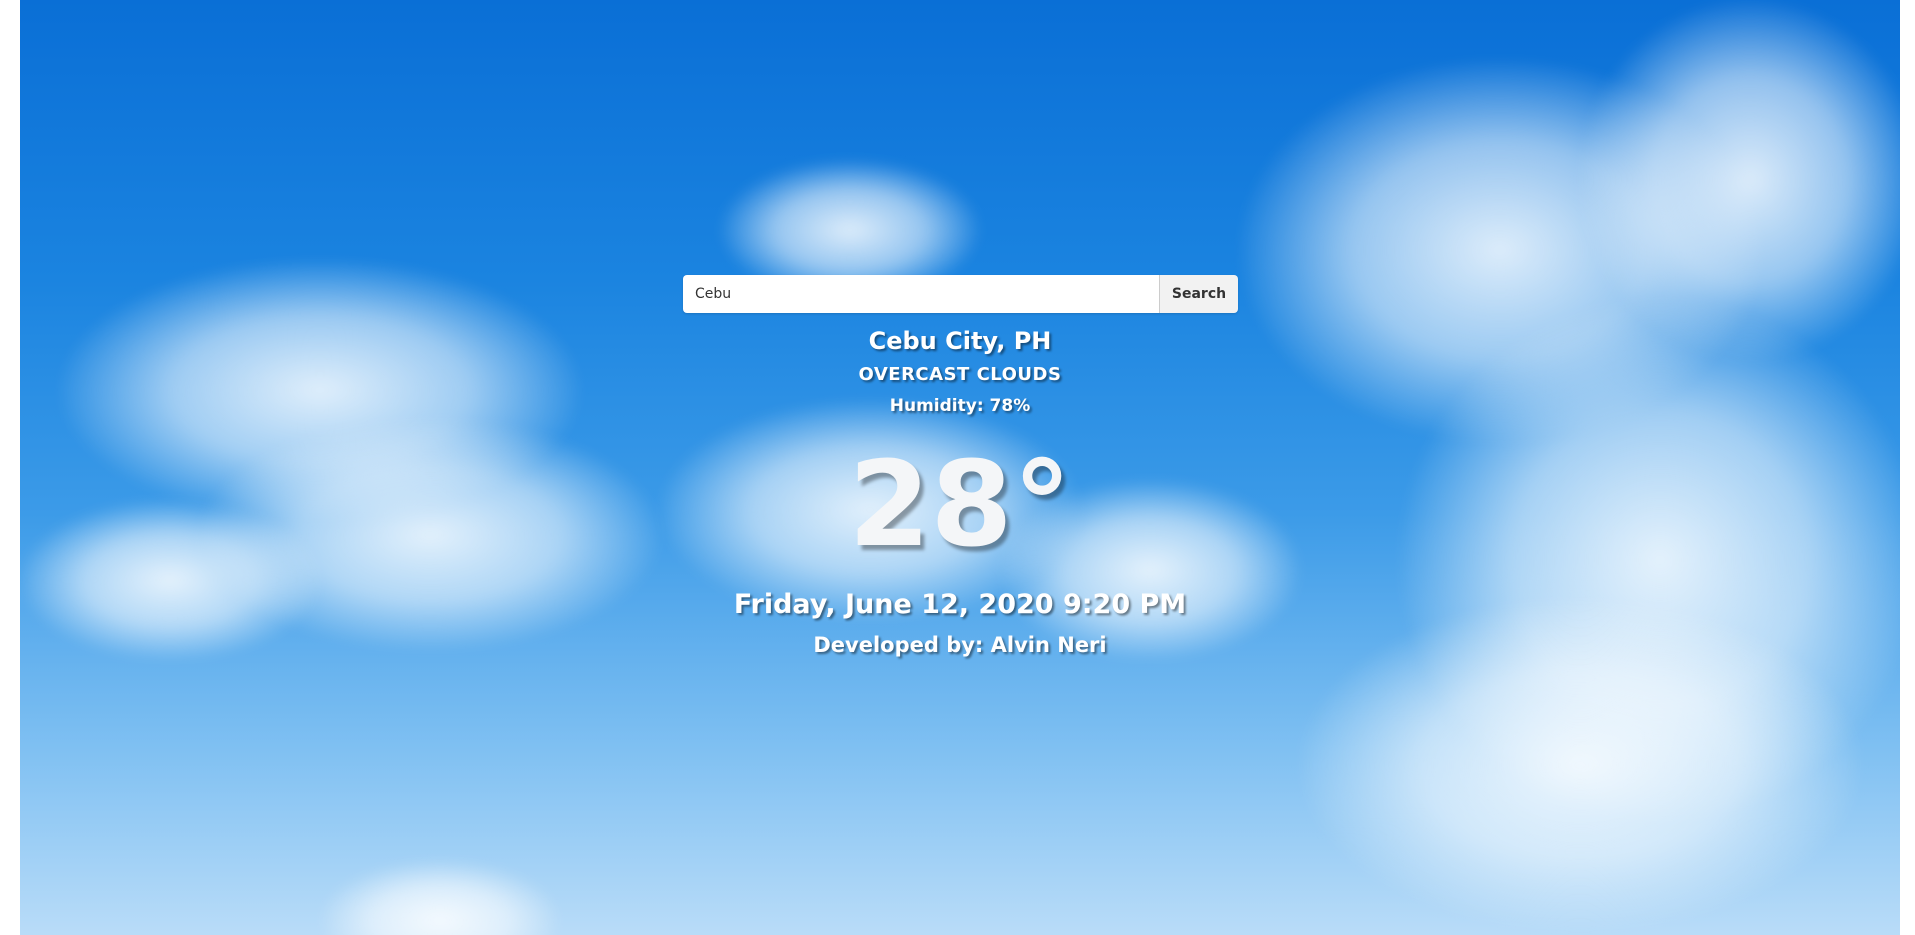 The width and height of the screenshot is (1915, 935). I want to click on humidity-label: Humidity: 78%, so click(960, 406).